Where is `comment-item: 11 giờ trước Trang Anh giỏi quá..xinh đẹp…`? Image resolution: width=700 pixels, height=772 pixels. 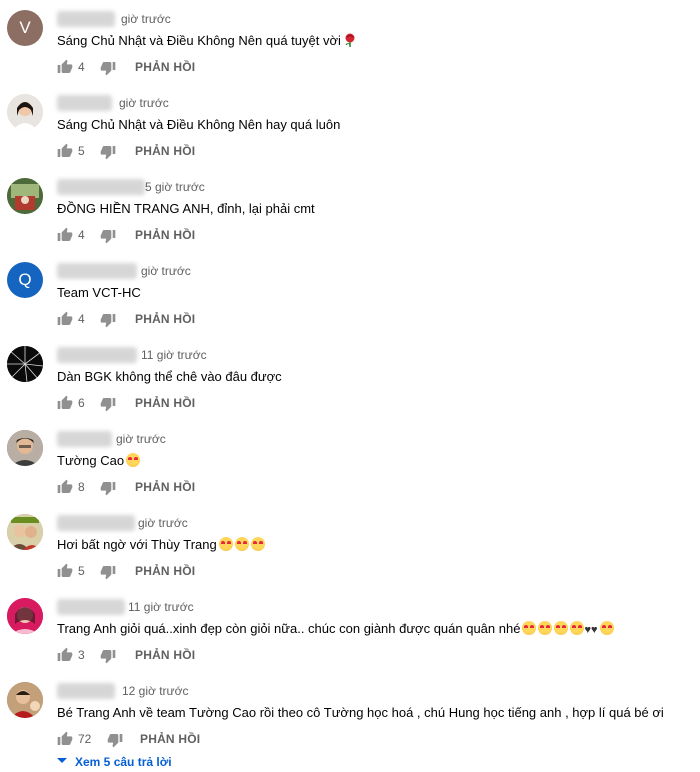
comment-item: 11 giờ trước Trang Anh giỏi quá..xinh đẹp… is located at coordinates (350, 630).